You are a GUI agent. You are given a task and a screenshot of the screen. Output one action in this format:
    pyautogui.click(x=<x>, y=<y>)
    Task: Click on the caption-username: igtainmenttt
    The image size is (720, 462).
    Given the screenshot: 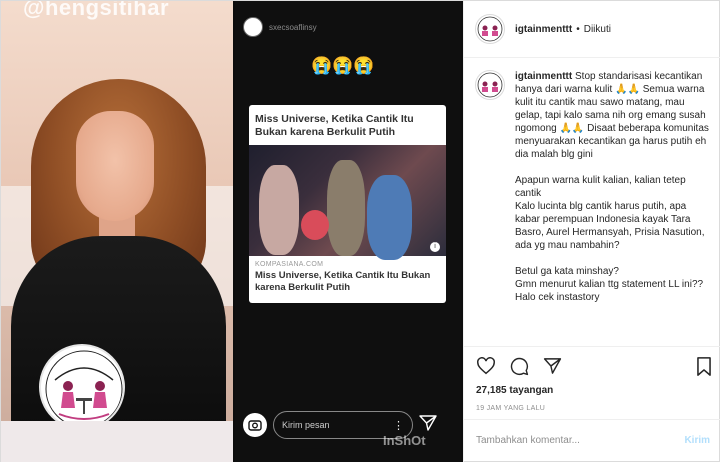 What is the action you would take?
    pyautogui.click(x=543, y=76)
    